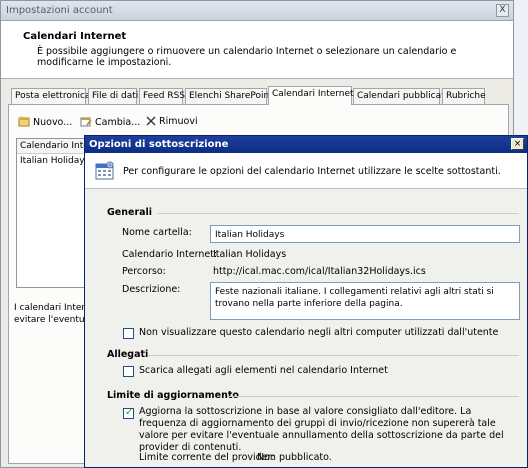 This screenshot has width=528, height=468. Describe the element at coordinates (51, 161) in the screenshot. I see `list-item: Italian Holidays` at that location.